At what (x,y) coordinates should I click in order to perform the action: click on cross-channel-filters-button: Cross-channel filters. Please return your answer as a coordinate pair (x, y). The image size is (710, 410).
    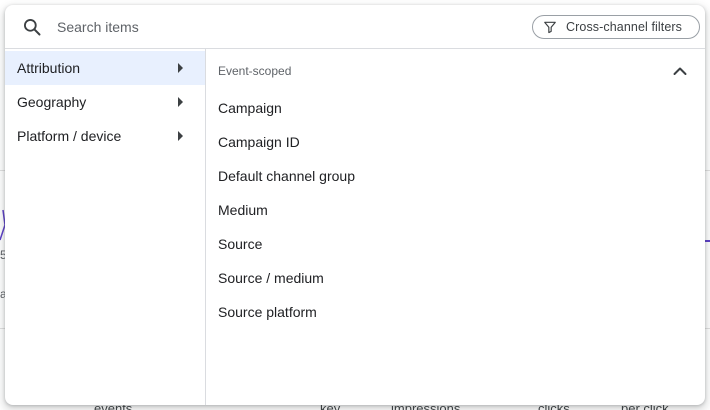
    Looking at the image, I should click on (616, 27).